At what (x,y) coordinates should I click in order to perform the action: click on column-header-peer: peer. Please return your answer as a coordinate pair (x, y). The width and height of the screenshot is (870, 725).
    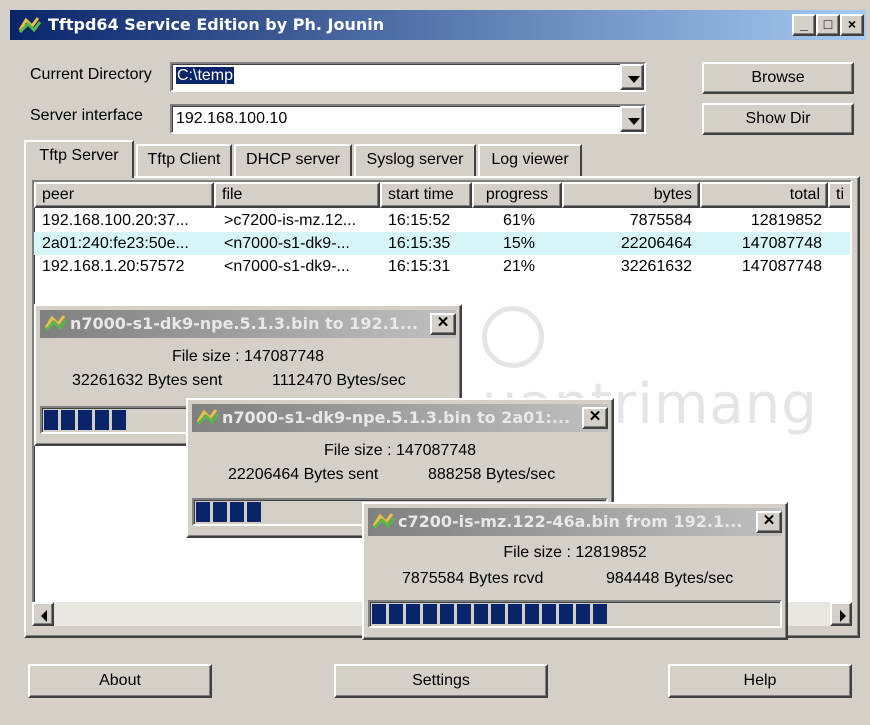
    Looking at the image, I should click on (124, 195).